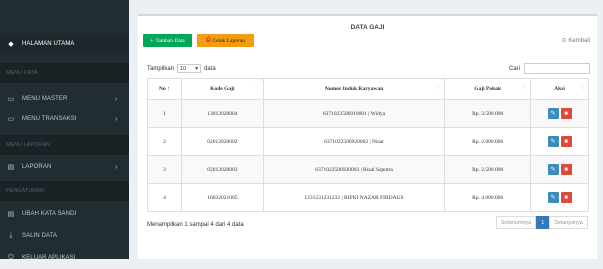 The width and height of the screenshot is (603, 269). Describe the element at coordinates (168, 89) in the screenshot. I see `sort-asc-icon: ↑` at that location.